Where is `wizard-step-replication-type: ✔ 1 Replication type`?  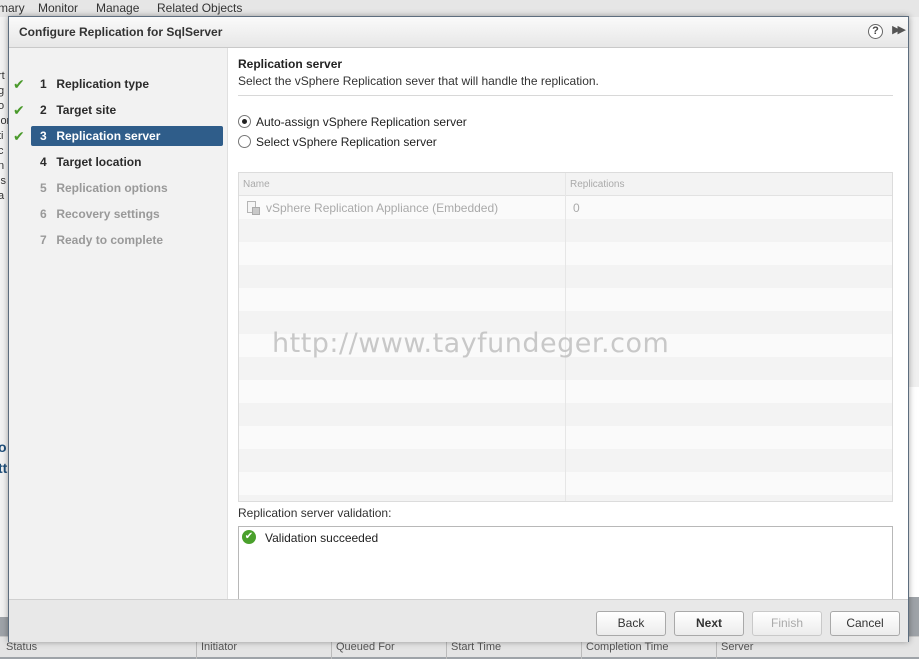 wizard-step-replication-type: ✔ 1 Replication type is located at coordinates (118, 84).